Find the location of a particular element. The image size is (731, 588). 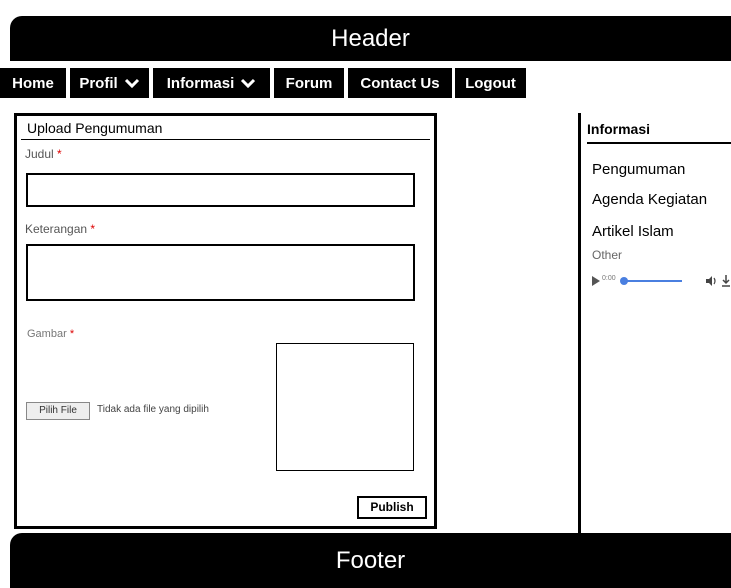

nav-home: Home is located at coordinates (33, 83).